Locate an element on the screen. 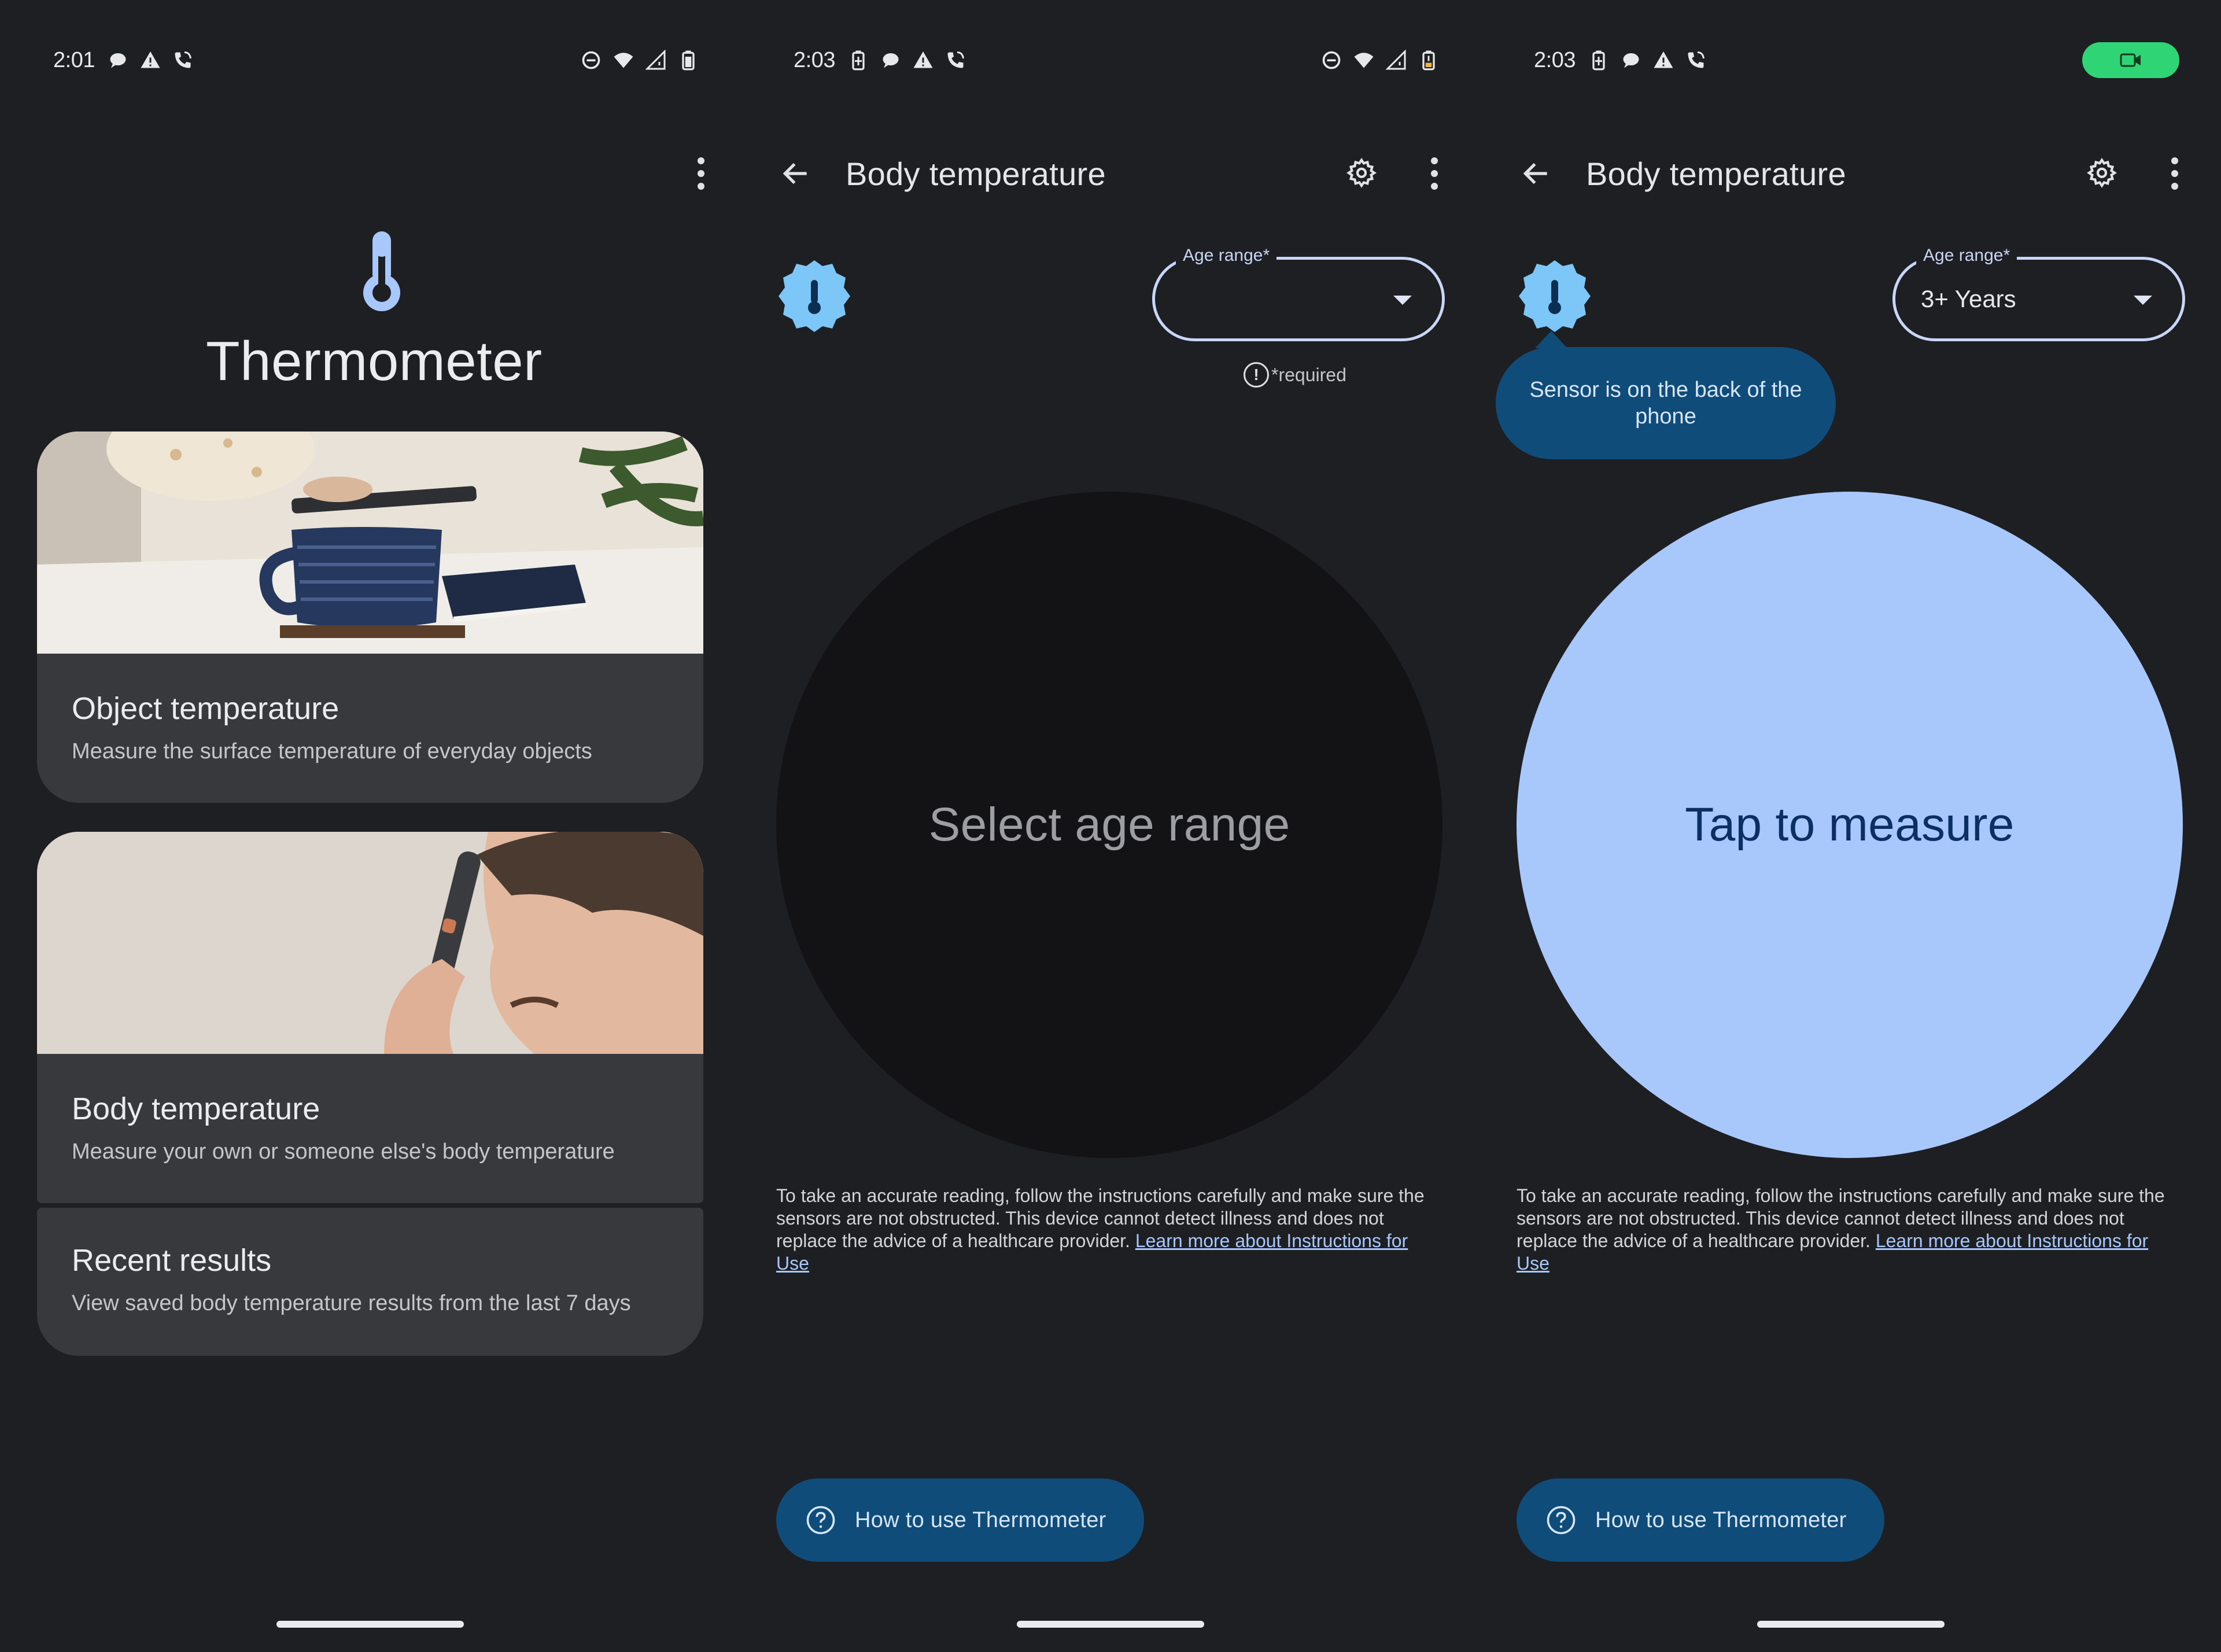  age-range-dropdown: Age range* is located at coordinates (1299, 294).